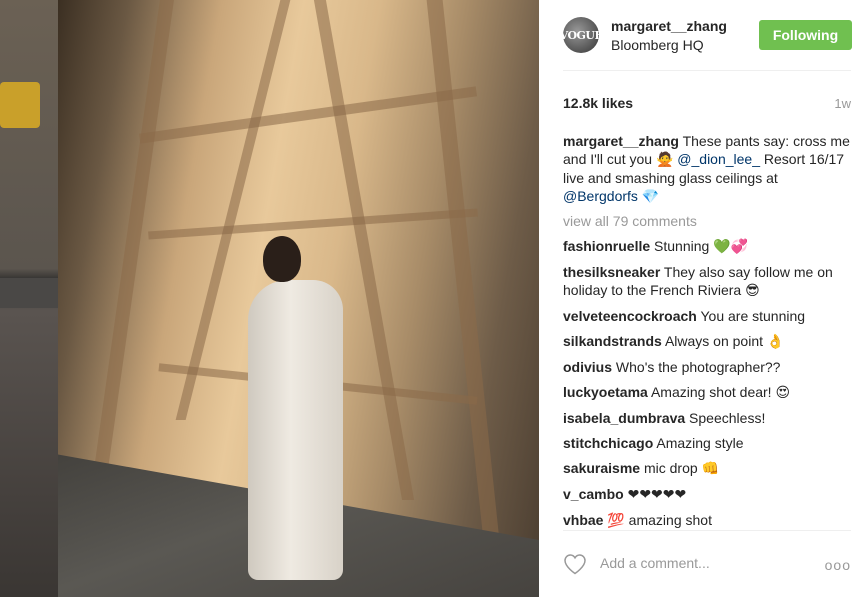 This screenshot has height=598, width=858. Describe the element at coordinates (650, 197) in the screenshot. I see `diamond-emoji-icon: 💎` at that location.